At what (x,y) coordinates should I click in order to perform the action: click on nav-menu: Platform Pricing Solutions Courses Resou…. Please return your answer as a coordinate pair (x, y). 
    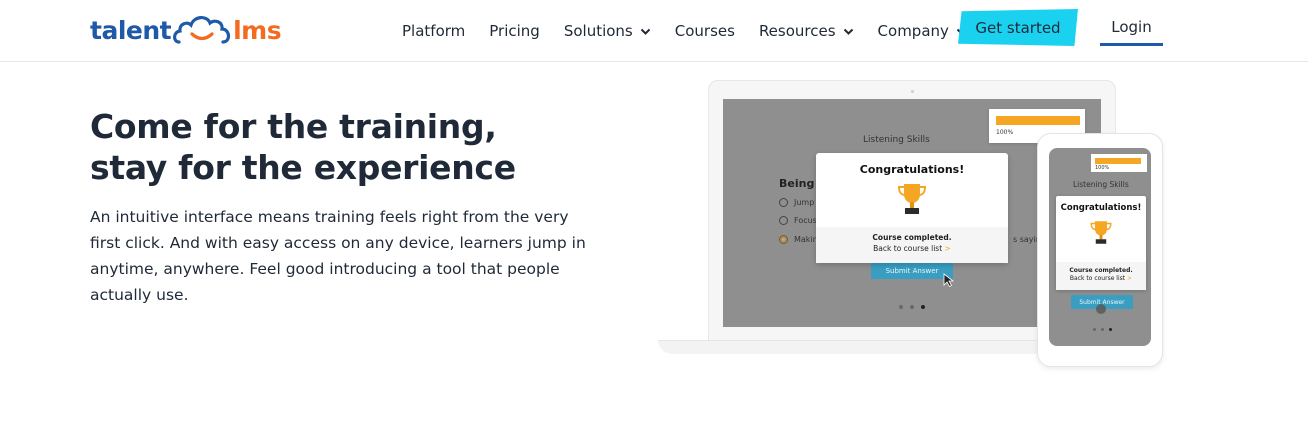
    Looking at the image, I should click on (696, 31).